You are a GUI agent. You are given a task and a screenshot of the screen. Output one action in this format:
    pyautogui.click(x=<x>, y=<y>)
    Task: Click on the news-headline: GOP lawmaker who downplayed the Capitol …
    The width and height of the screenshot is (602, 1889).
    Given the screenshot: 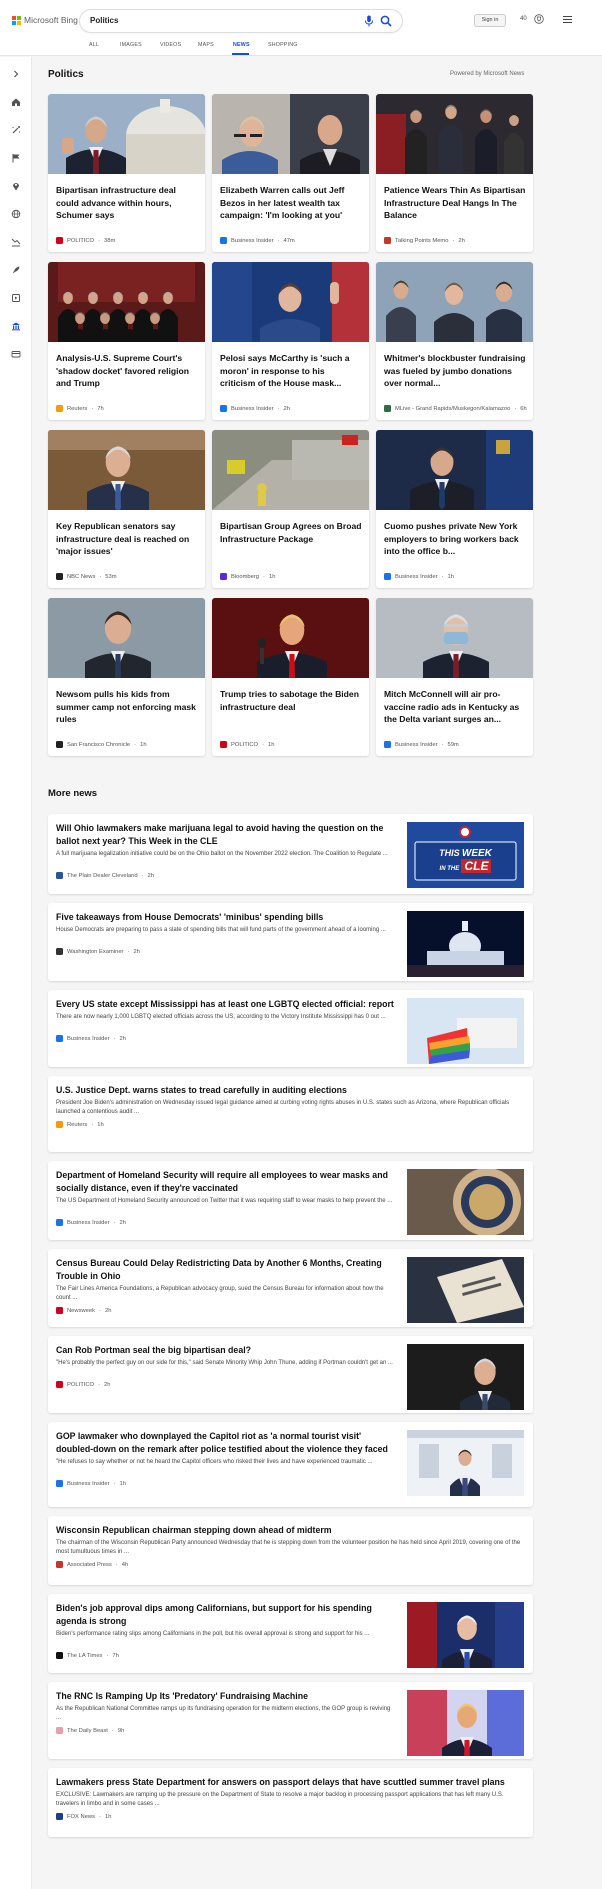 What is the action you would take?
    pyautogui.click(x=226, y=1443)
    